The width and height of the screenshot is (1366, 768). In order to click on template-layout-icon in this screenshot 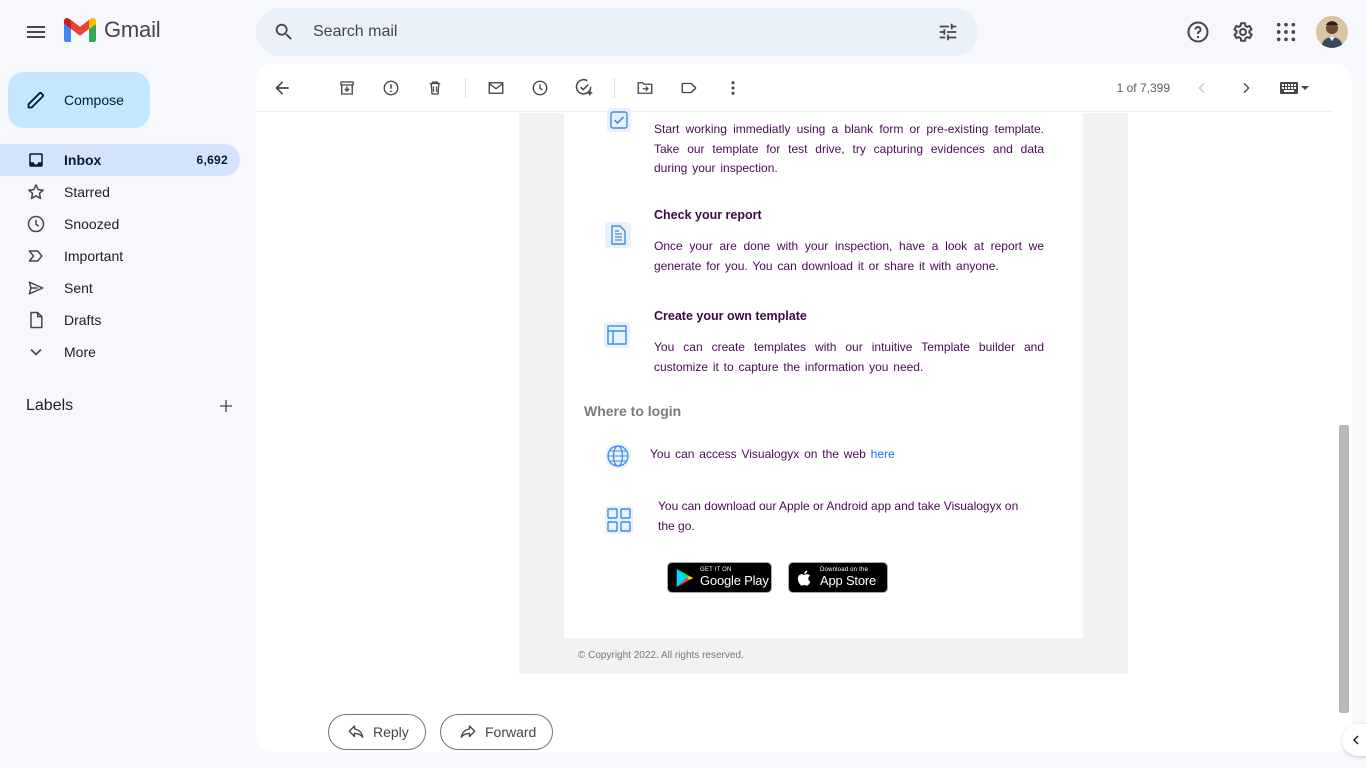, I will do `click(617, 335)`.